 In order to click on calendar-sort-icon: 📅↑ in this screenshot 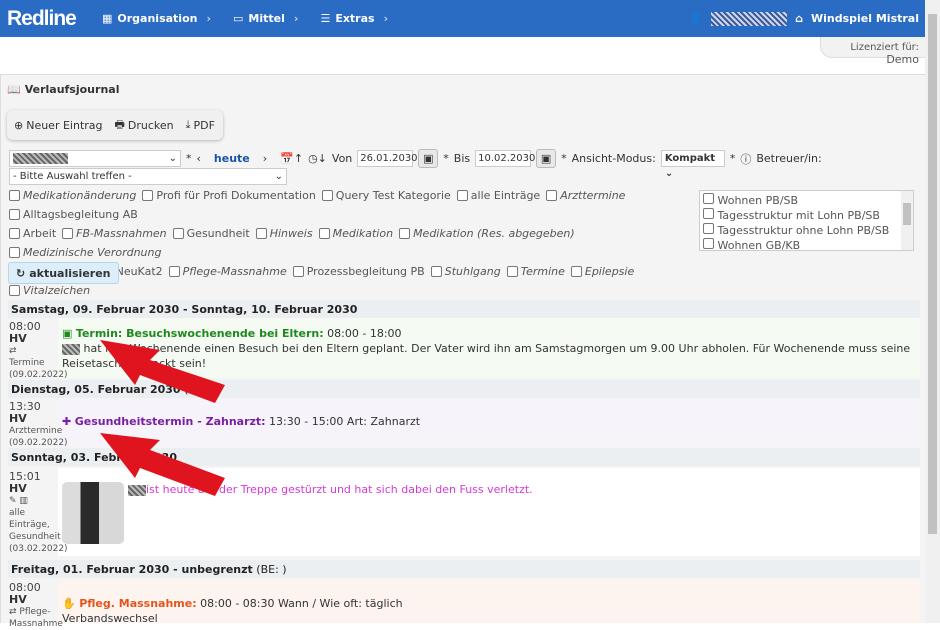, I will do `click(291, 158)`.